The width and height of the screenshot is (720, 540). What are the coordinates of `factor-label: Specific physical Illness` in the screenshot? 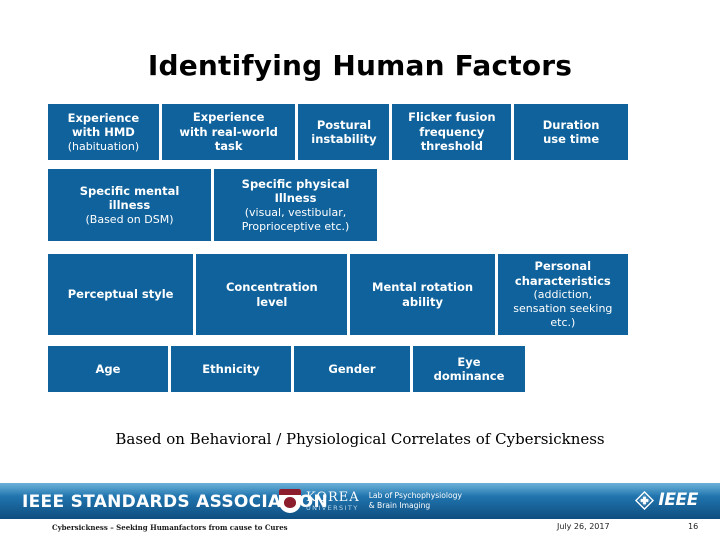 It's located at (295, 191).